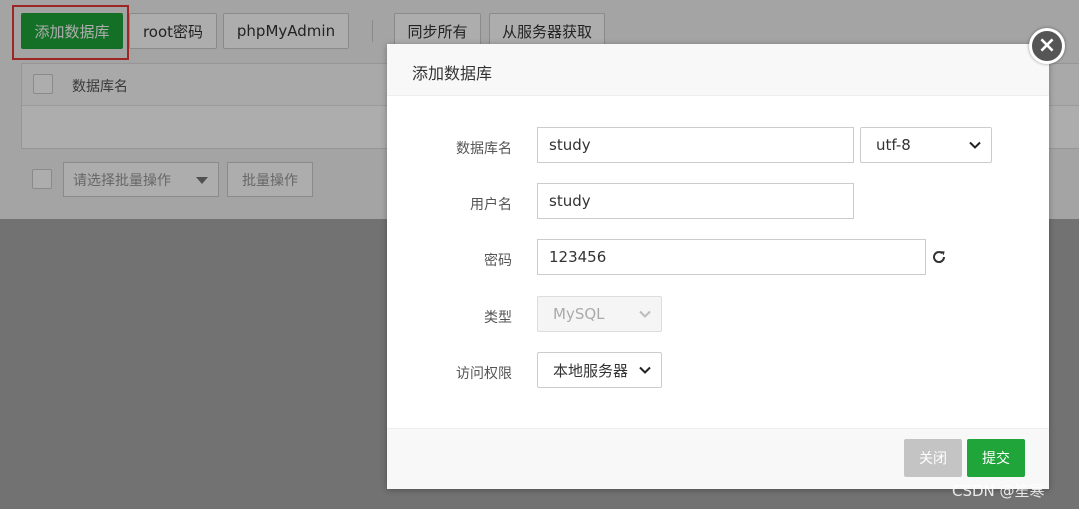 This screenshot has height=509, width=1079. I want to click on db-name-label: 数据库名, so click(484, 149).